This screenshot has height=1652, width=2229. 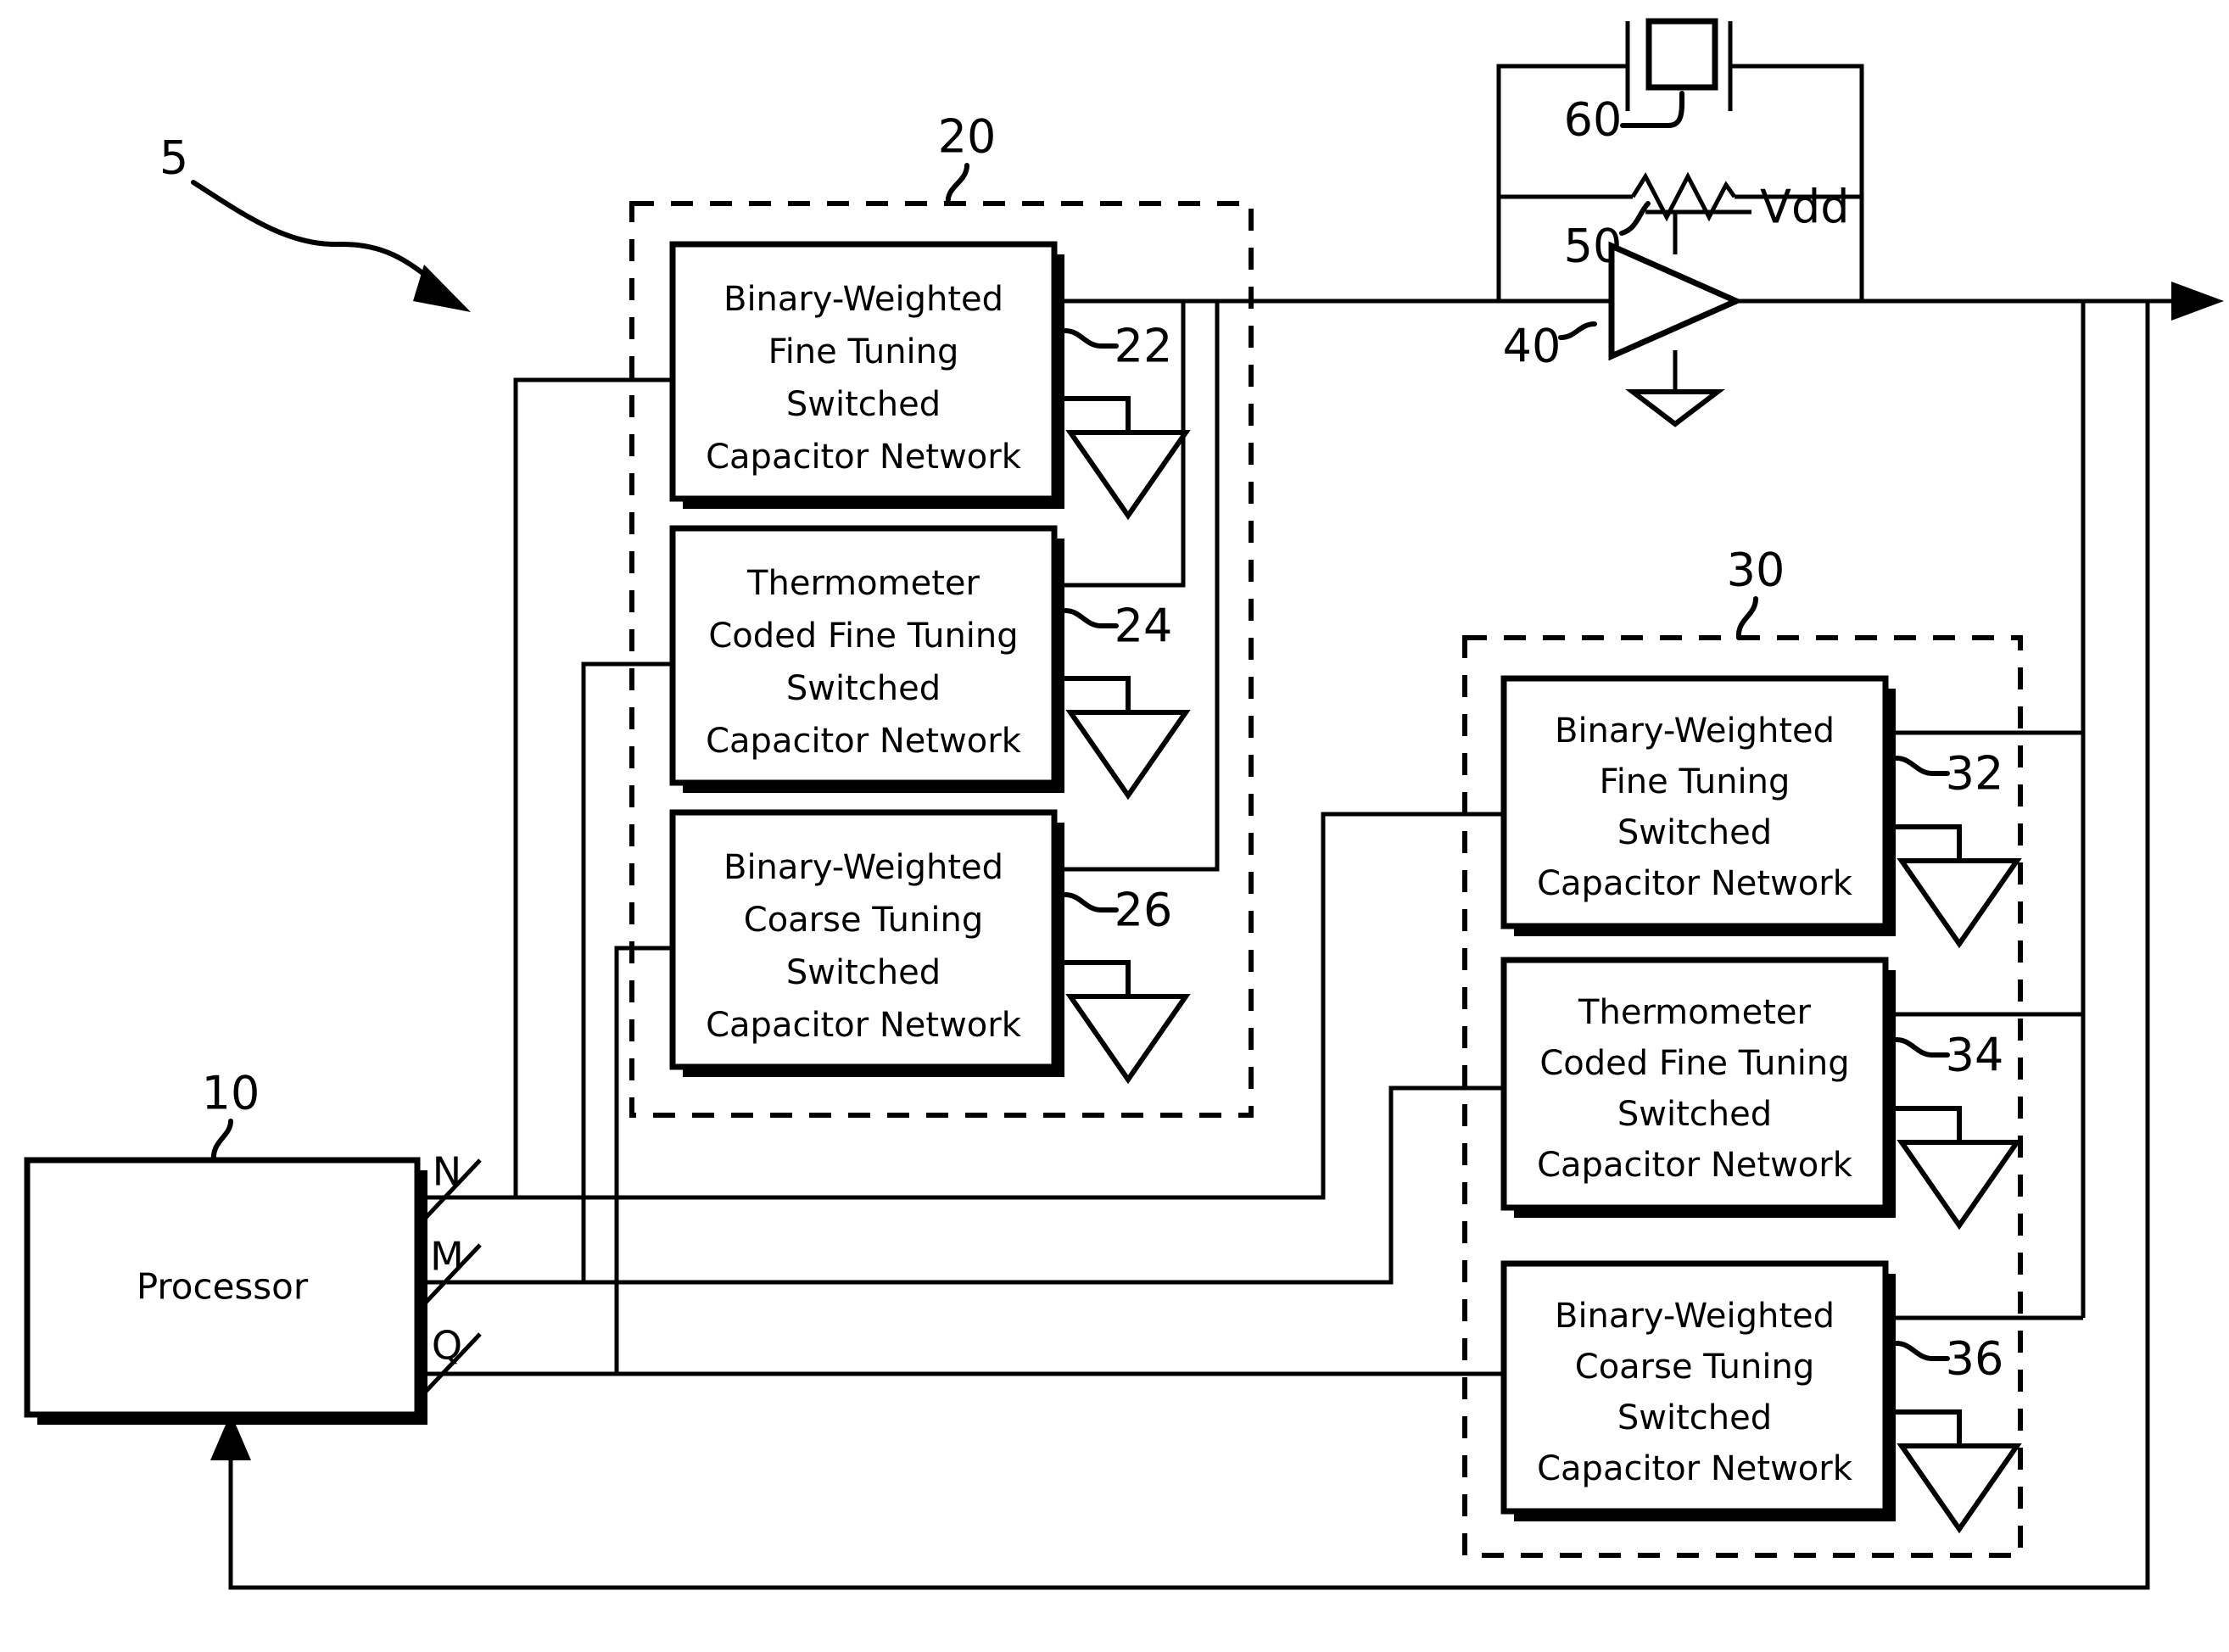 What do you see at coordinates (1143, 347) in the screenshot?
I see `block-22-ref: 22` at bounding box center [1143, 347].